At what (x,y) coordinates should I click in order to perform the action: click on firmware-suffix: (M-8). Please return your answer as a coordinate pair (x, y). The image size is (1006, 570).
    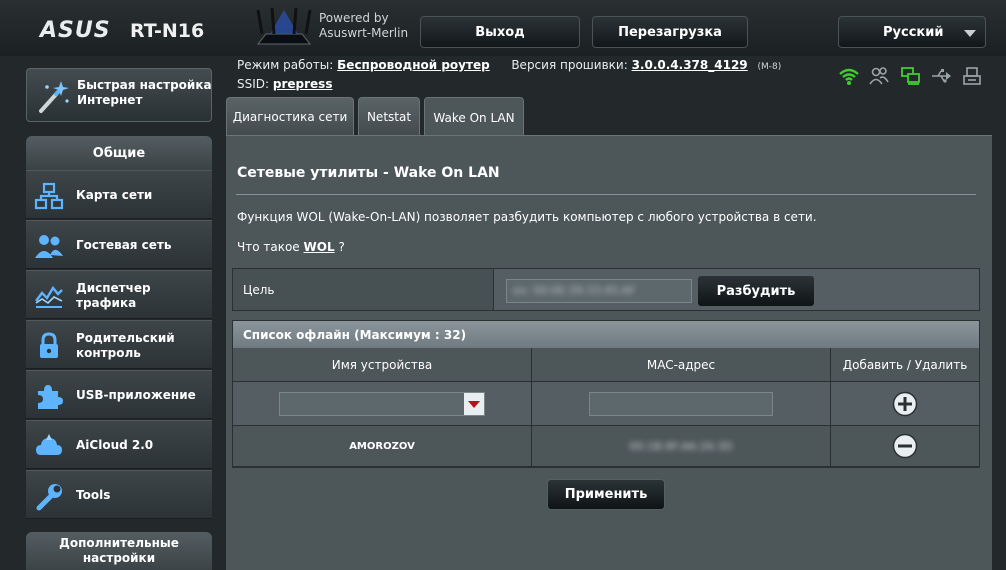
    Looking at the image, I should click on (769, 67).